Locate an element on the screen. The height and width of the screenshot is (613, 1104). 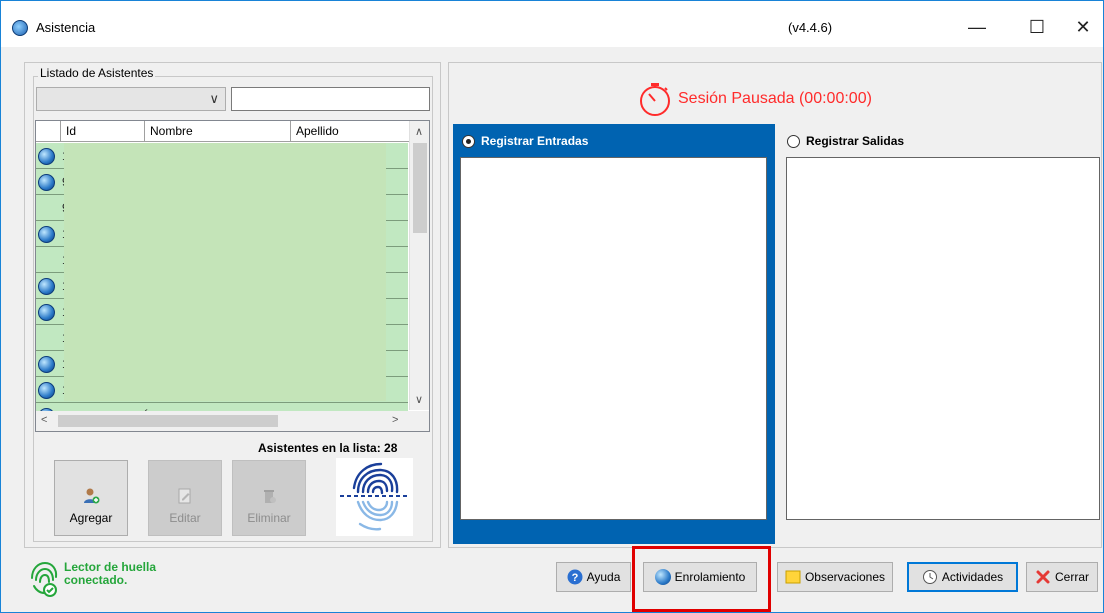
app-icon is located at coordinates (20, 28).